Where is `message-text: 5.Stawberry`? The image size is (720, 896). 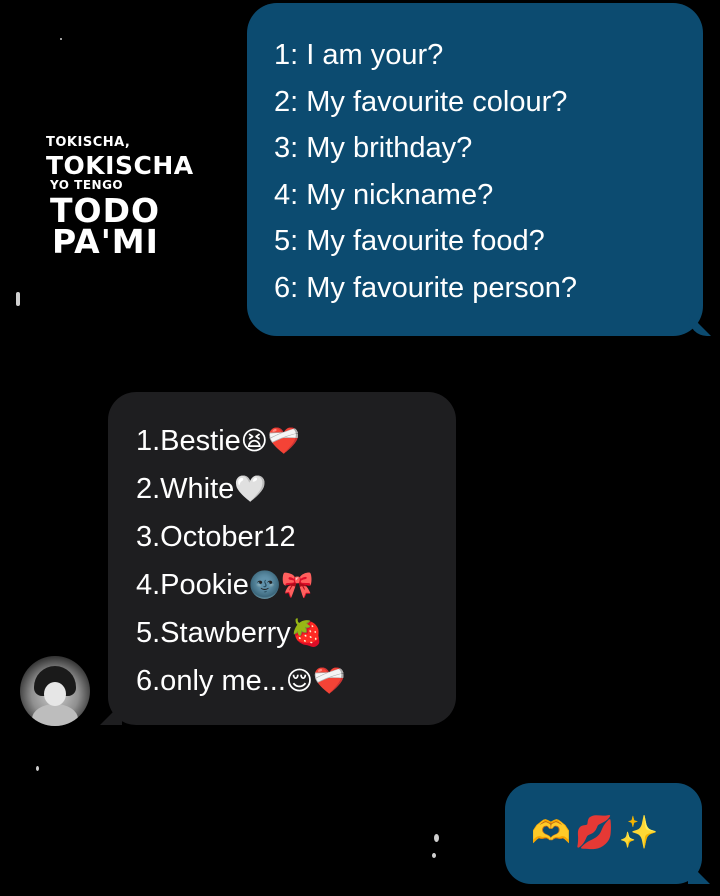
message-text: 5.Stawberry is located at coordinates (213, 633).